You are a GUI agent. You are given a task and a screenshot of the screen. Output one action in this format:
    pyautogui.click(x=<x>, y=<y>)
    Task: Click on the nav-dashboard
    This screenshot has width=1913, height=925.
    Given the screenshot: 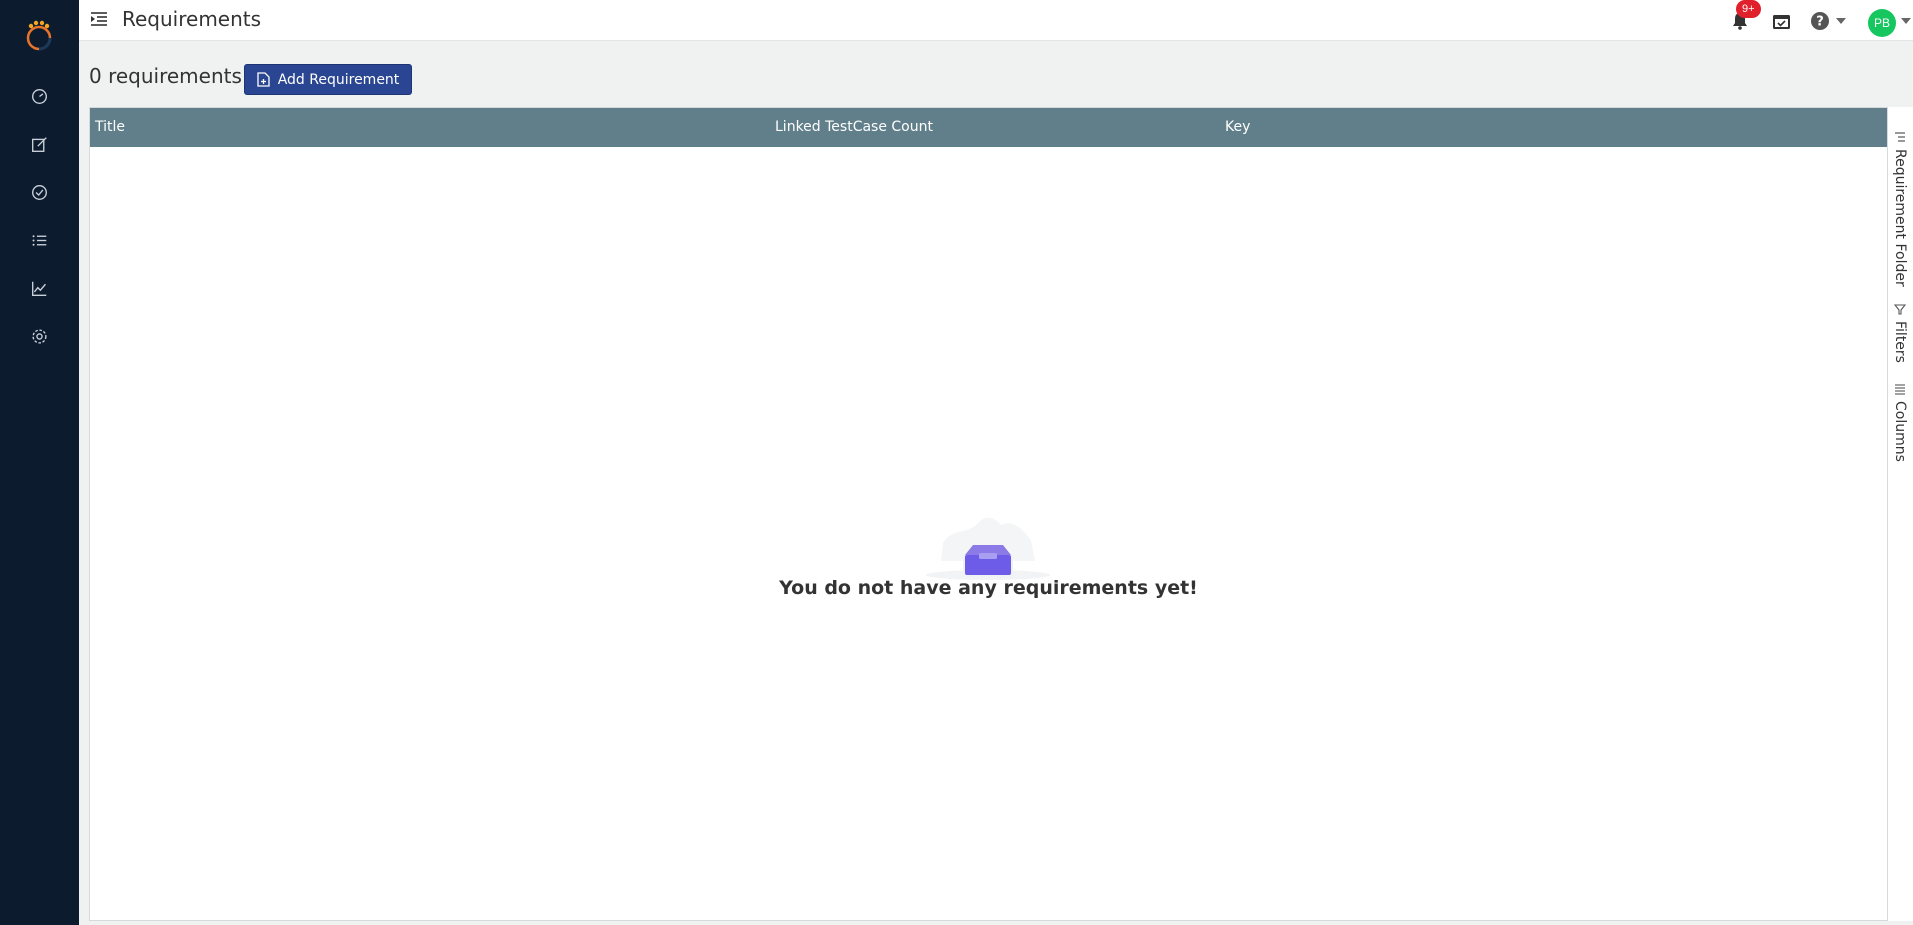 What is the action you would take?
    pyautogui.click(x=39, y=96)
    